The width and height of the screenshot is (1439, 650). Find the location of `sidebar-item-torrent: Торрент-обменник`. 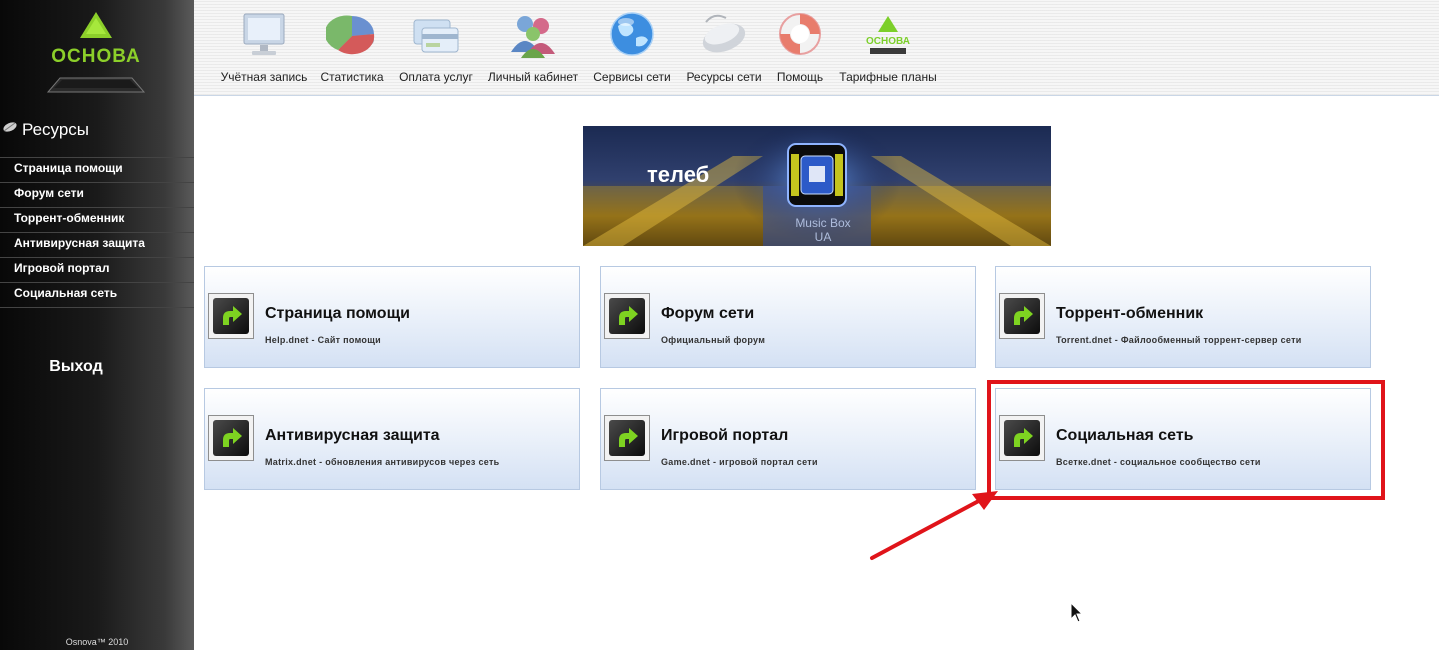

sidebar-item-torrent: Торрент-обменник is located at coordinates (97, 220).